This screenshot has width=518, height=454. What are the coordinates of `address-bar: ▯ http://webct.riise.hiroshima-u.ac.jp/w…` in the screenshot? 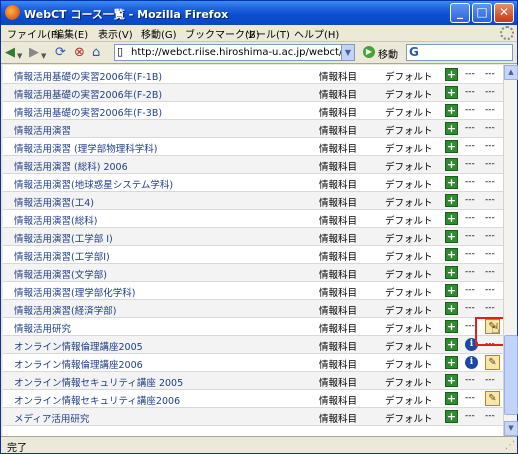 It's located at (234, 52).